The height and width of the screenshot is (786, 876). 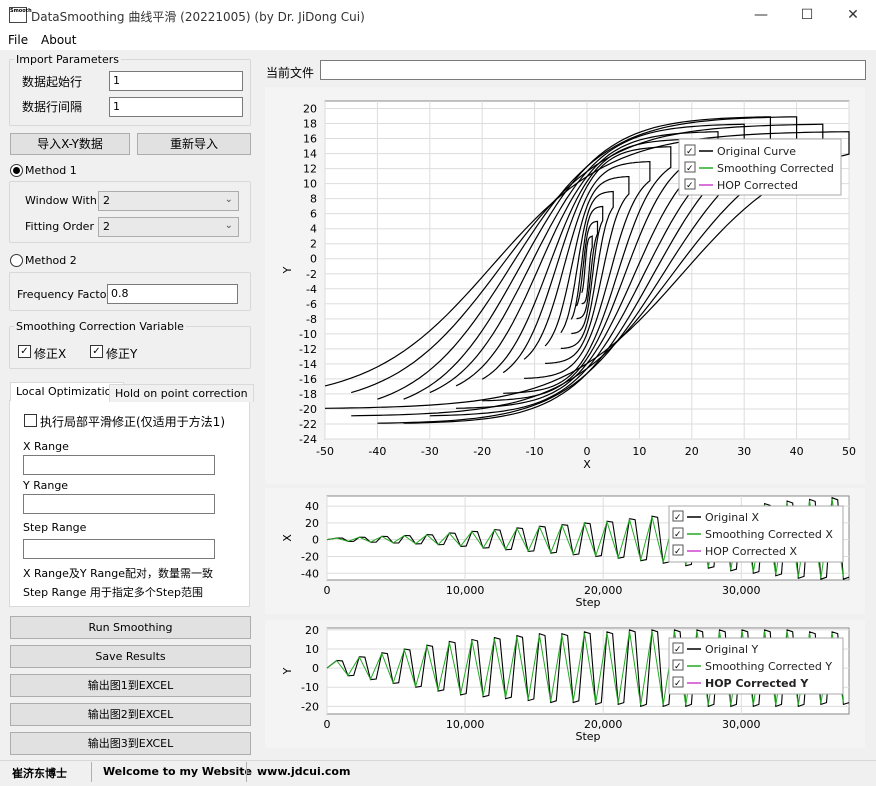 What do you see at coordinates (16, 170) in the screenshot?
I see `method1-radio` at bounding box center [16, 170].